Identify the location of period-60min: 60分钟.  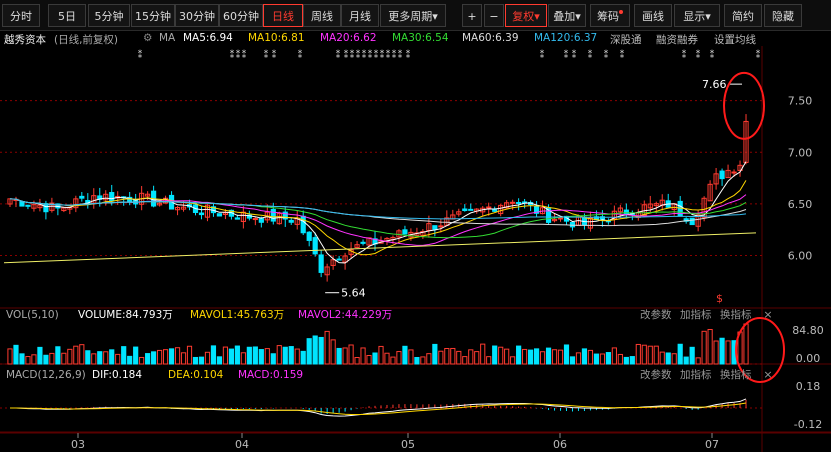
(241, 15).